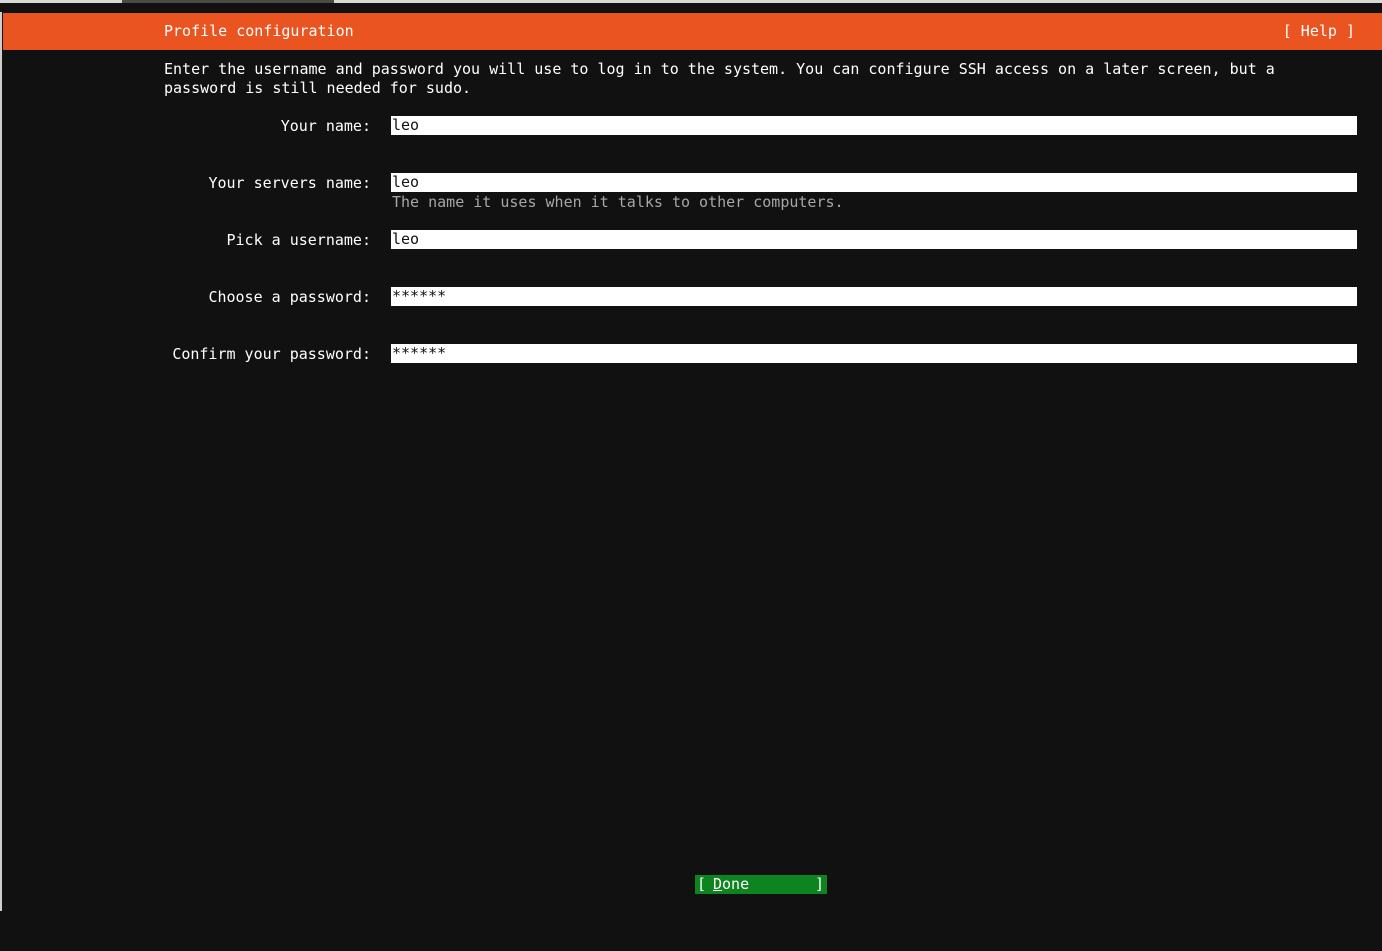 Image resolution: width=1382 pixels, height=951 pixels. I want to click on server-name-label: Your servers name:, so click(289, 183).